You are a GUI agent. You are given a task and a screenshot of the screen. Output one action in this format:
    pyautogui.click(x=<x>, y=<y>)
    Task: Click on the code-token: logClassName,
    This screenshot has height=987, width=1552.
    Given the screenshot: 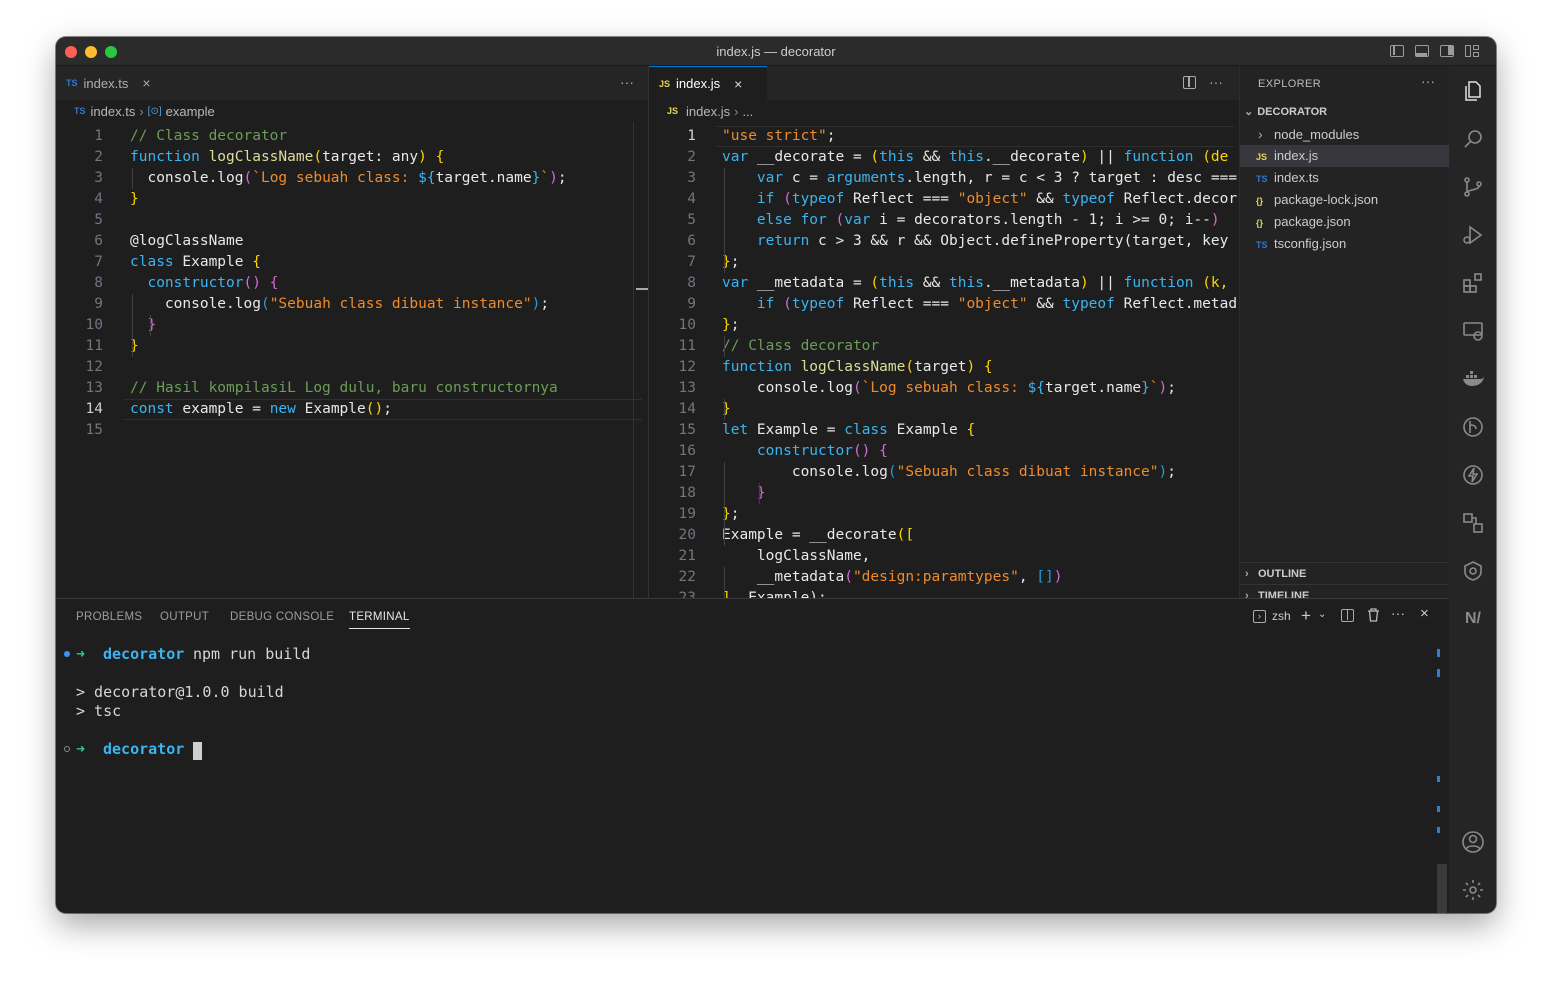 What is the action you would take?
    pyautogui.click(x=796, y=556)
    